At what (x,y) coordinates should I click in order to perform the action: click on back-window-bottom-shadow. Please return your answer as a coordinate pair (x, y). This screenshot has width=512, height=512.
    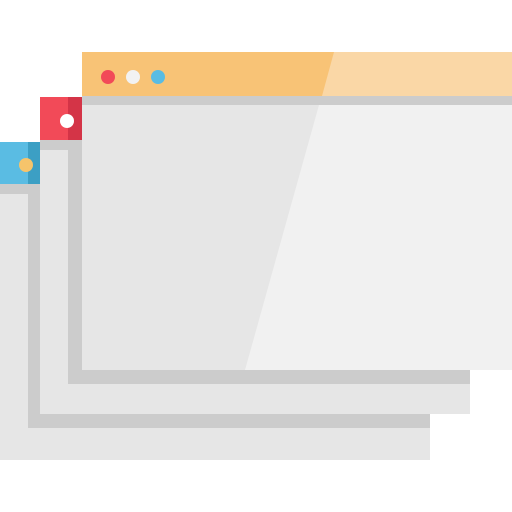
    Looking at the image, I should click on (229, 421).